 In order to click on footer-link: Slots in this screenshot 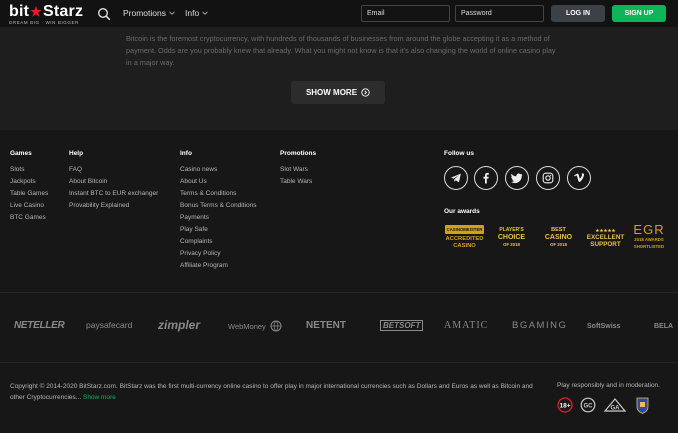, I will do `click(29, 170)`.